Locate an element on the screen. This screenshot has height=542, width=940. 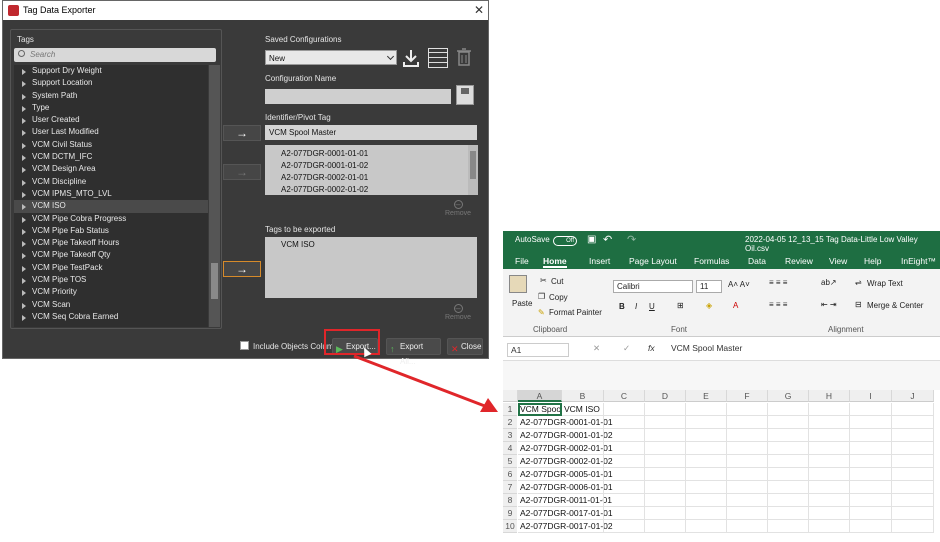
save-icon is located at coordinates (465, 95).